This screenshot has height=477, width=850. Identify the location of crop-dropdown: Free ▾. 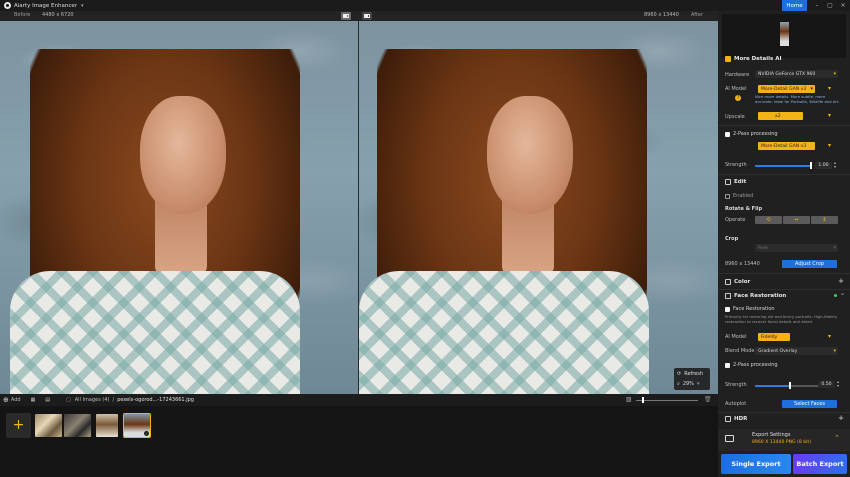
(796, 248).